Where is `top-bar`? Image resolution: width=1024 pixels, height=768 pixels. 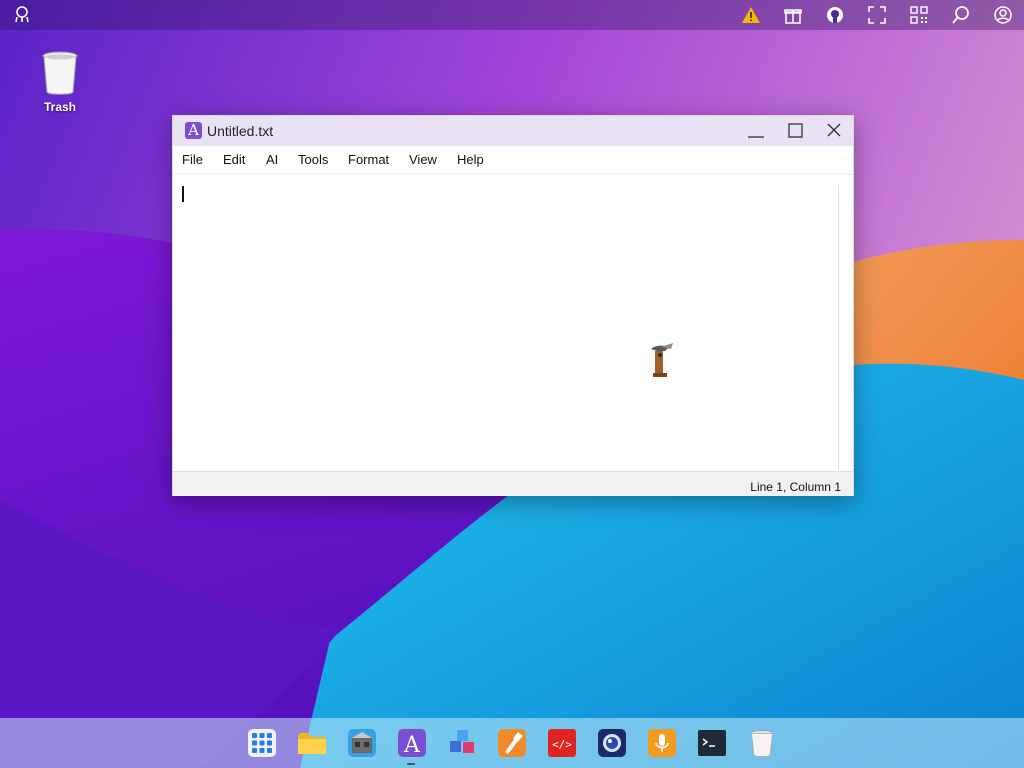
top-bar is located at coordinates (512, 15).